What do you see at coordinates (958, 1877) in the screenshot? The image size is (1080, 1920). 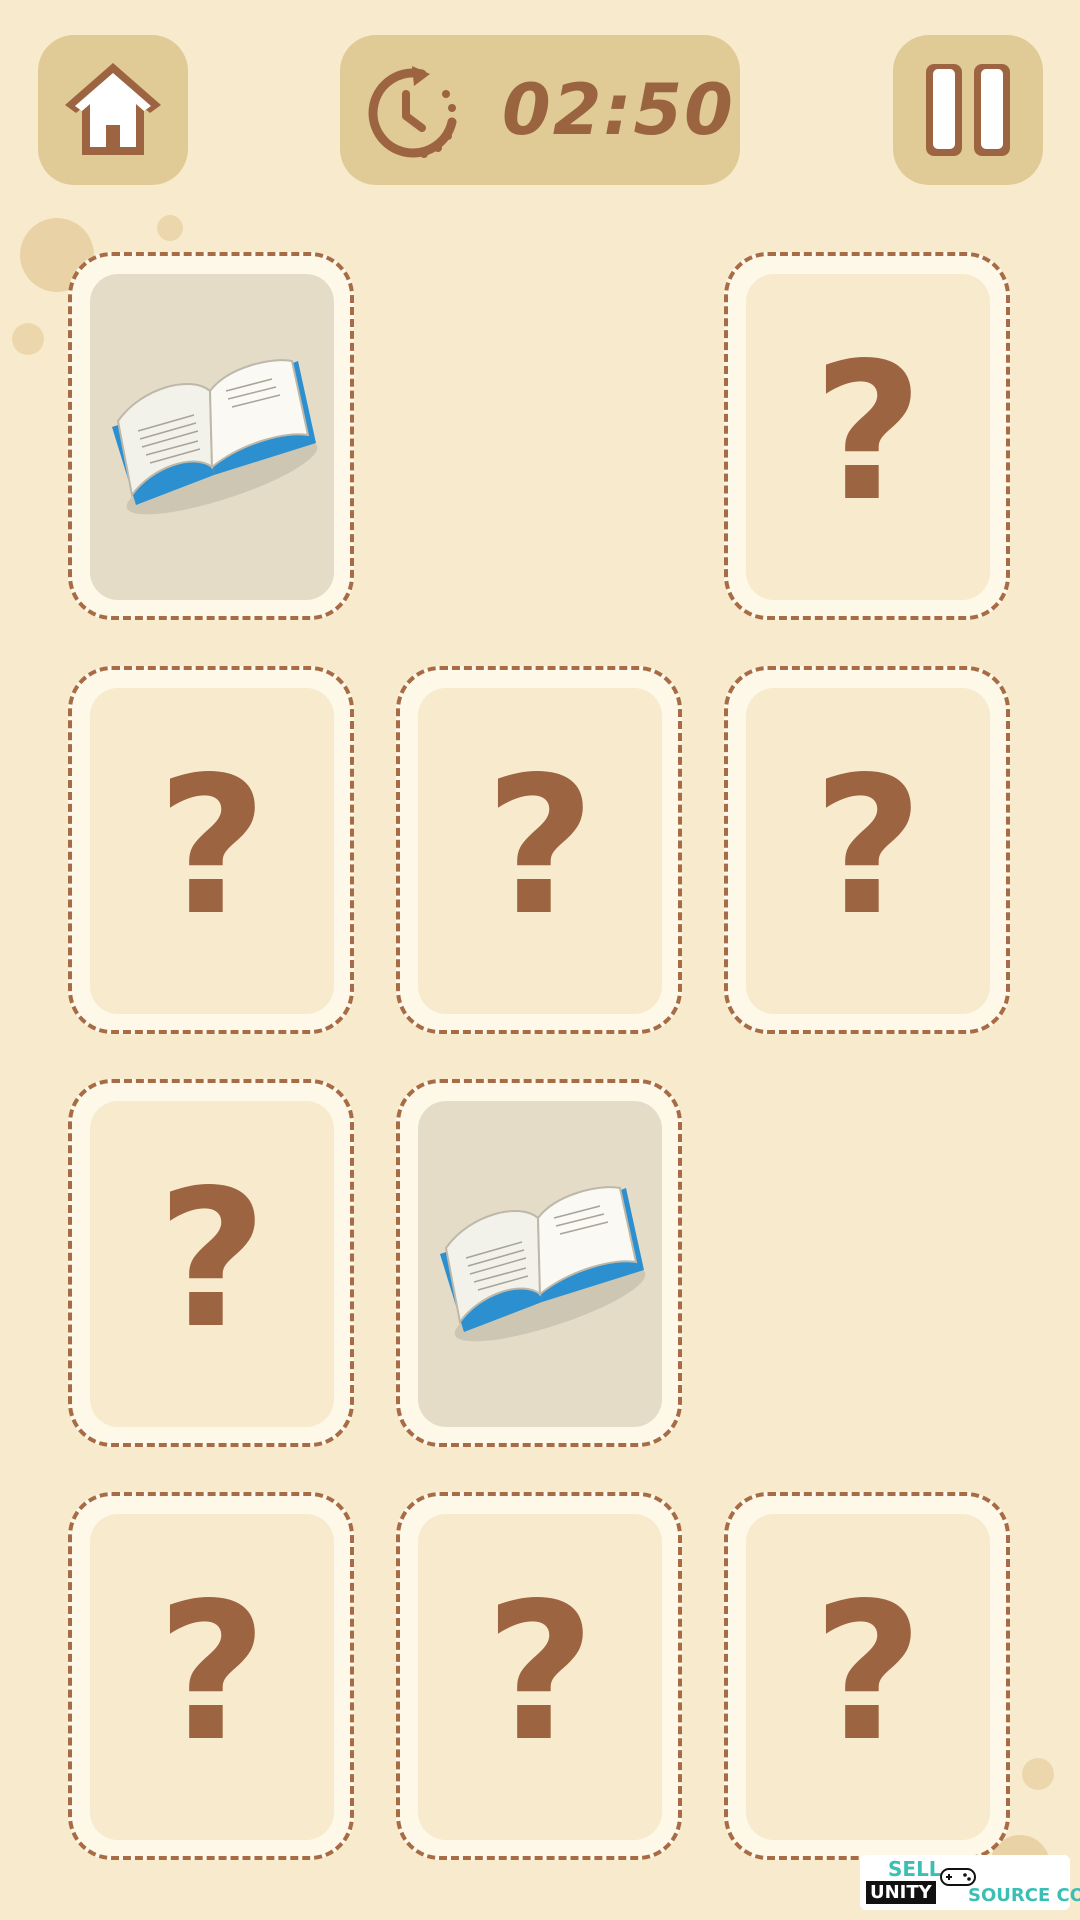 I see `gamepad-icon` at bounding box center [958, 1877].